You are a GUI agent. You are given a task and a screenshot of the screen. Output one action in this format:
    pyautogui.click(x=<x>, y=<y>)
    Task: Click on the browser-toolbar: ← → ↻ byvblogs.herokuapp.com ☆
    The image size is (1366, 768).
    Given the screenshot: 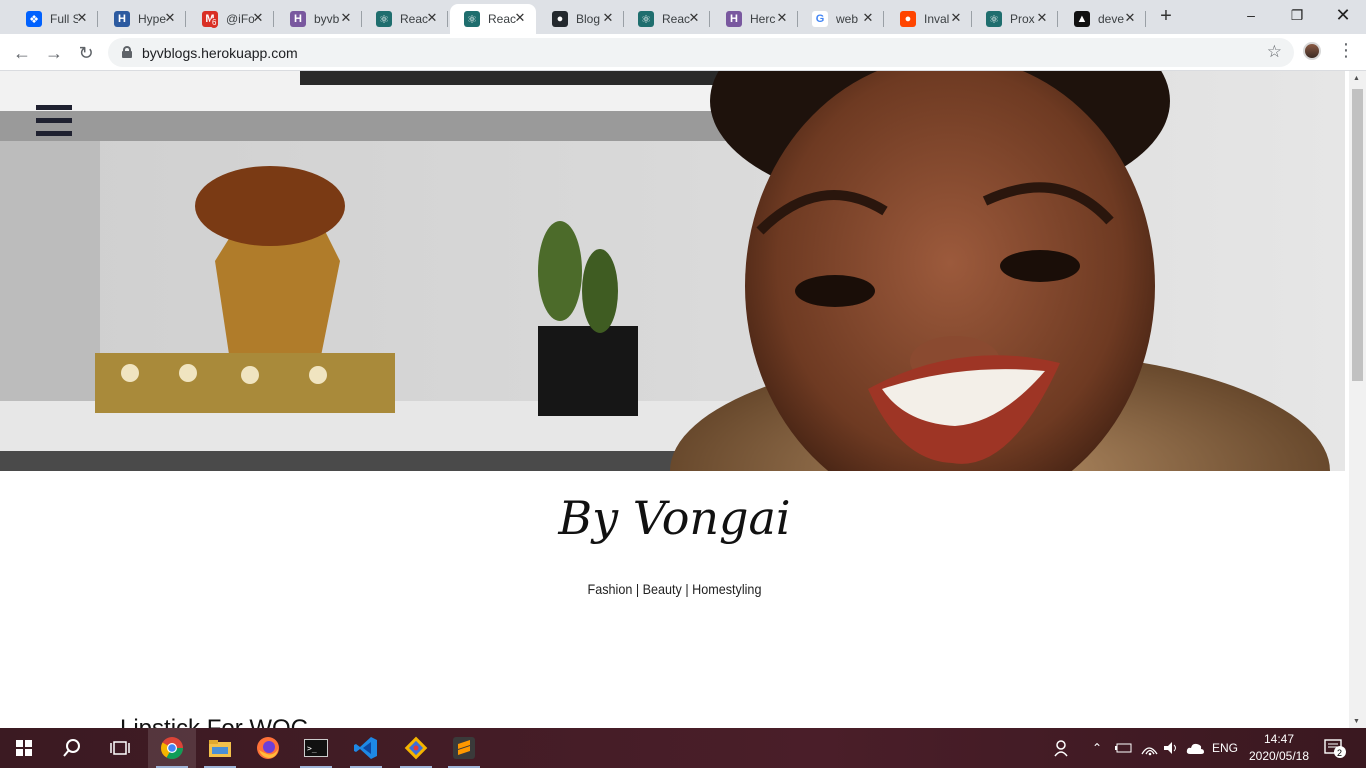 What is the action you would take?
    pyautogui.click(x=683, y=52)
    